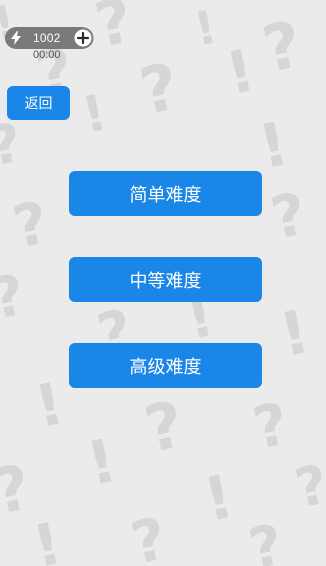 Image resolution: width=326 pixels, height=566 pixels. I want to click on plus-circle-icon, so click(83, 38).